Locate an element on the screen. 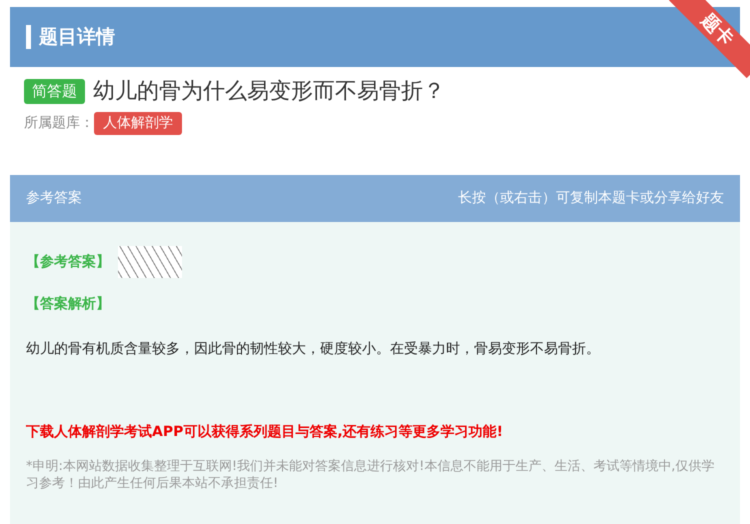 Image resolution: width=750 pixels, height=524 pixels. answer-label: 【参考答案】 is located at coordinates (68, 262).